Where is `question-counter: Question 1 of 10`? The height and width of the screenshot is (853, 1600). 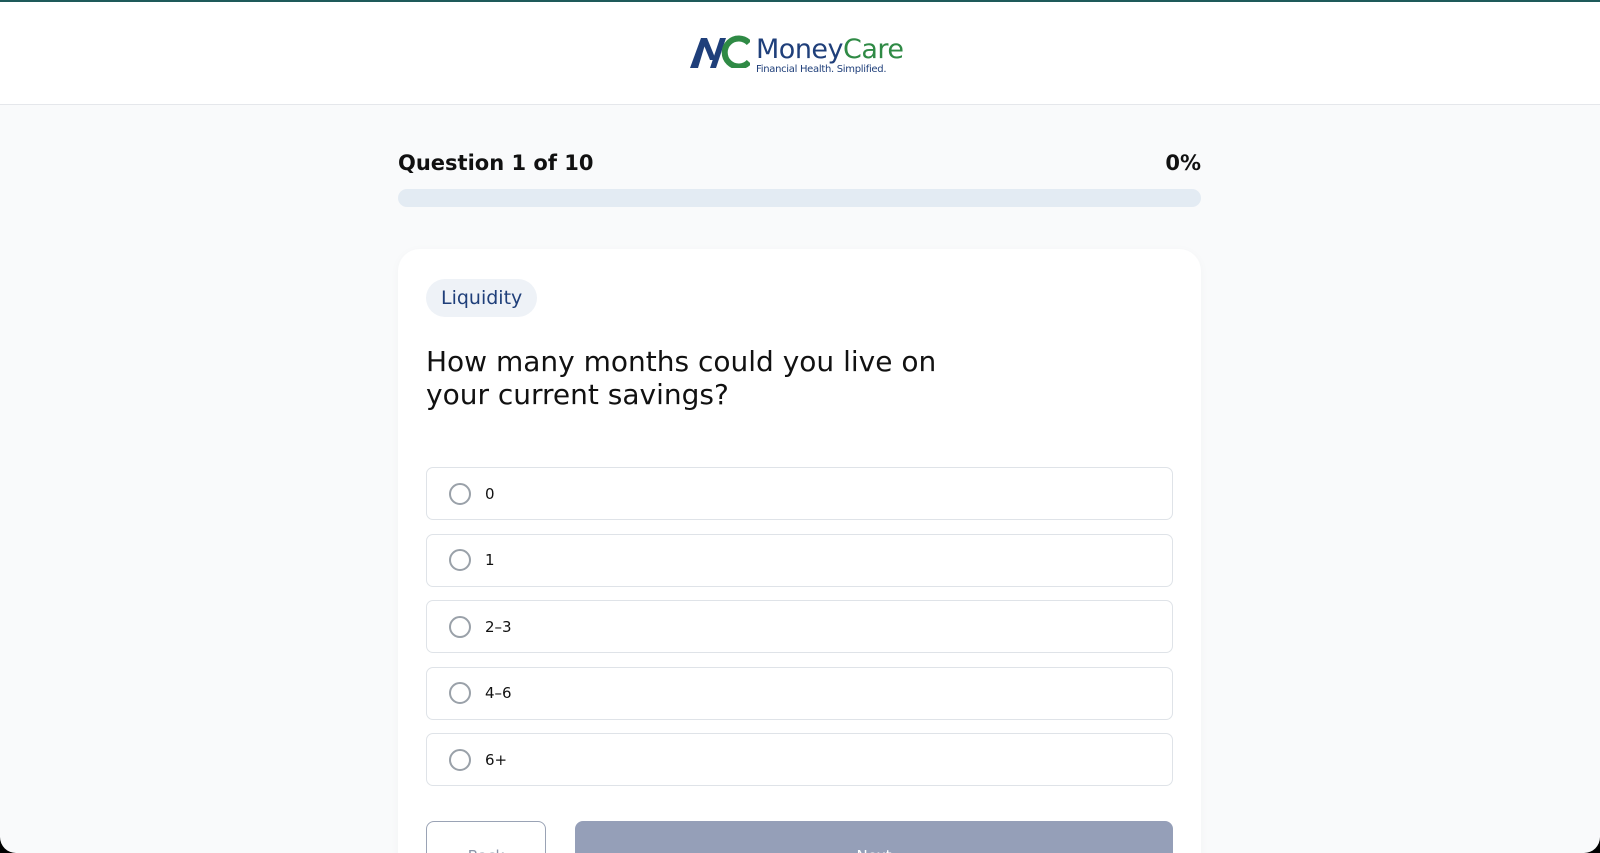 question-counter: Question 1 of 10 is located at coordinates (496, 163).